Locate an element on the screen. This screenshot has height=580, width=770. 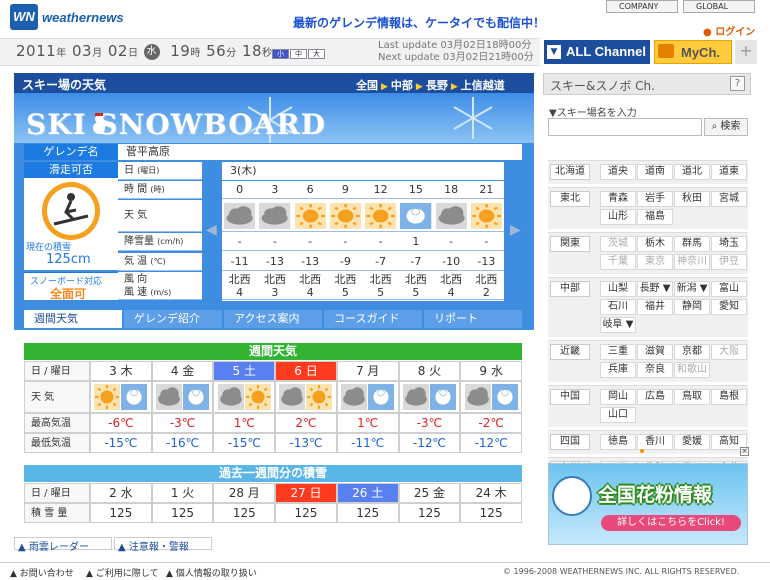
snowhist-title: 過去一週間分の積雪 is located at coordinates (273, 473).